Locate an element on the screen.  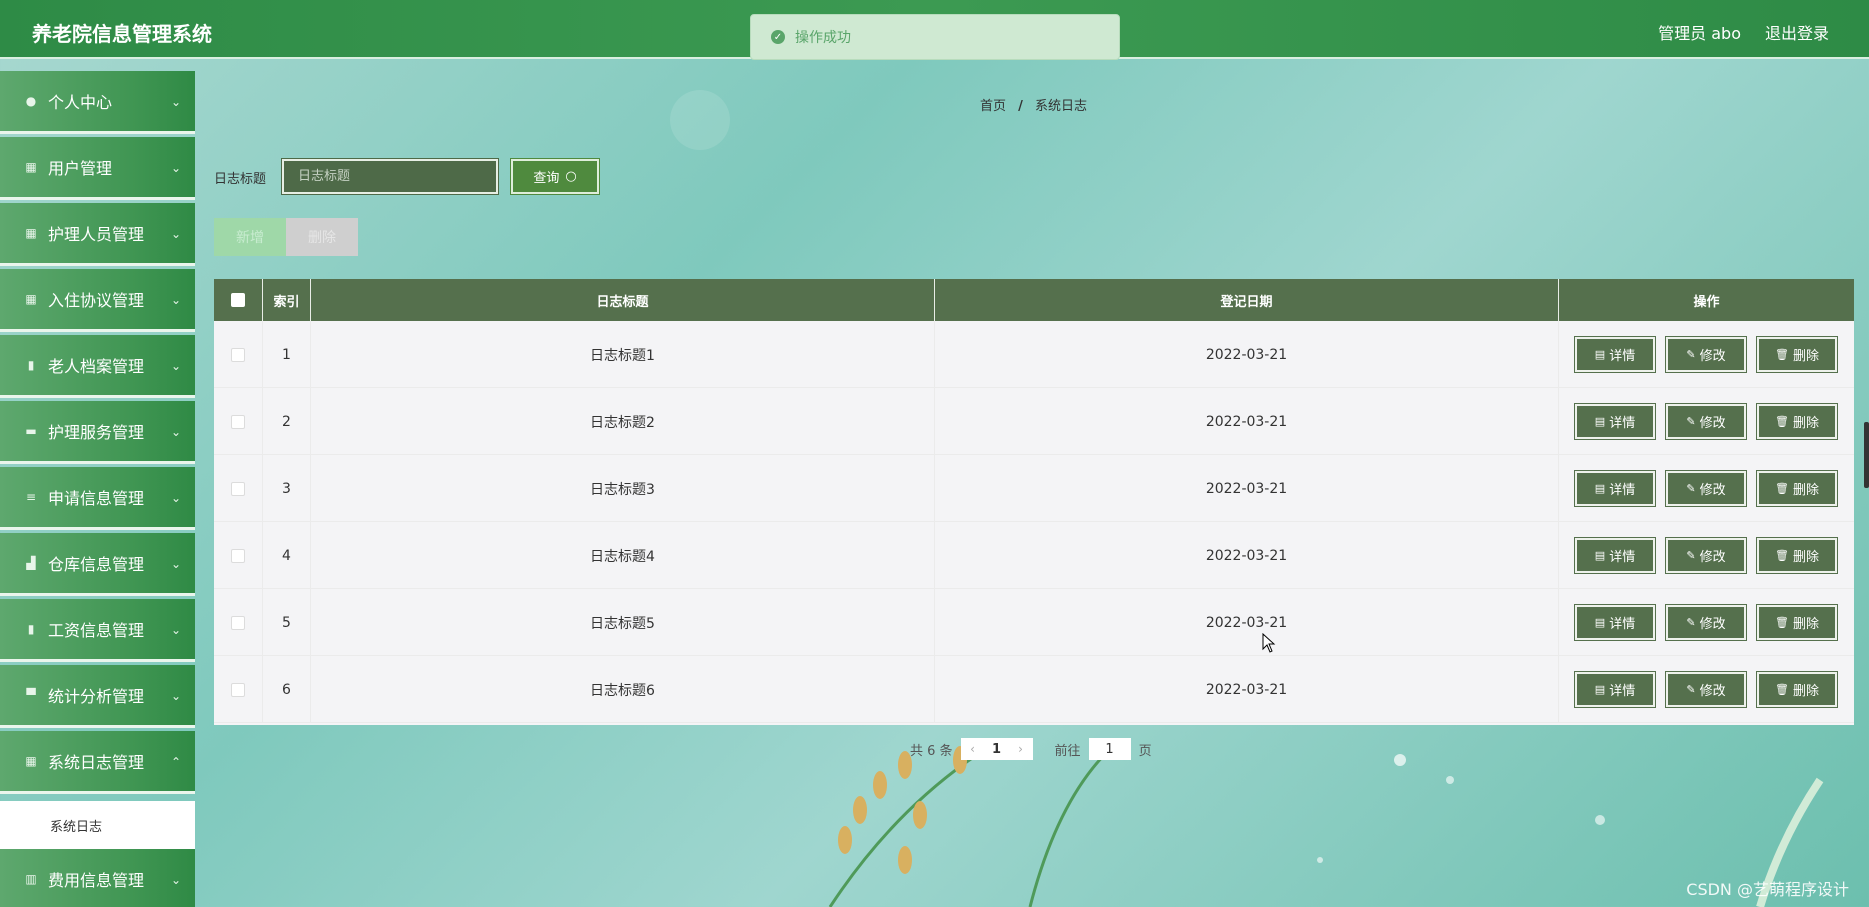
breadcrumb-home: 首页 is located at coordinates (993, 106).